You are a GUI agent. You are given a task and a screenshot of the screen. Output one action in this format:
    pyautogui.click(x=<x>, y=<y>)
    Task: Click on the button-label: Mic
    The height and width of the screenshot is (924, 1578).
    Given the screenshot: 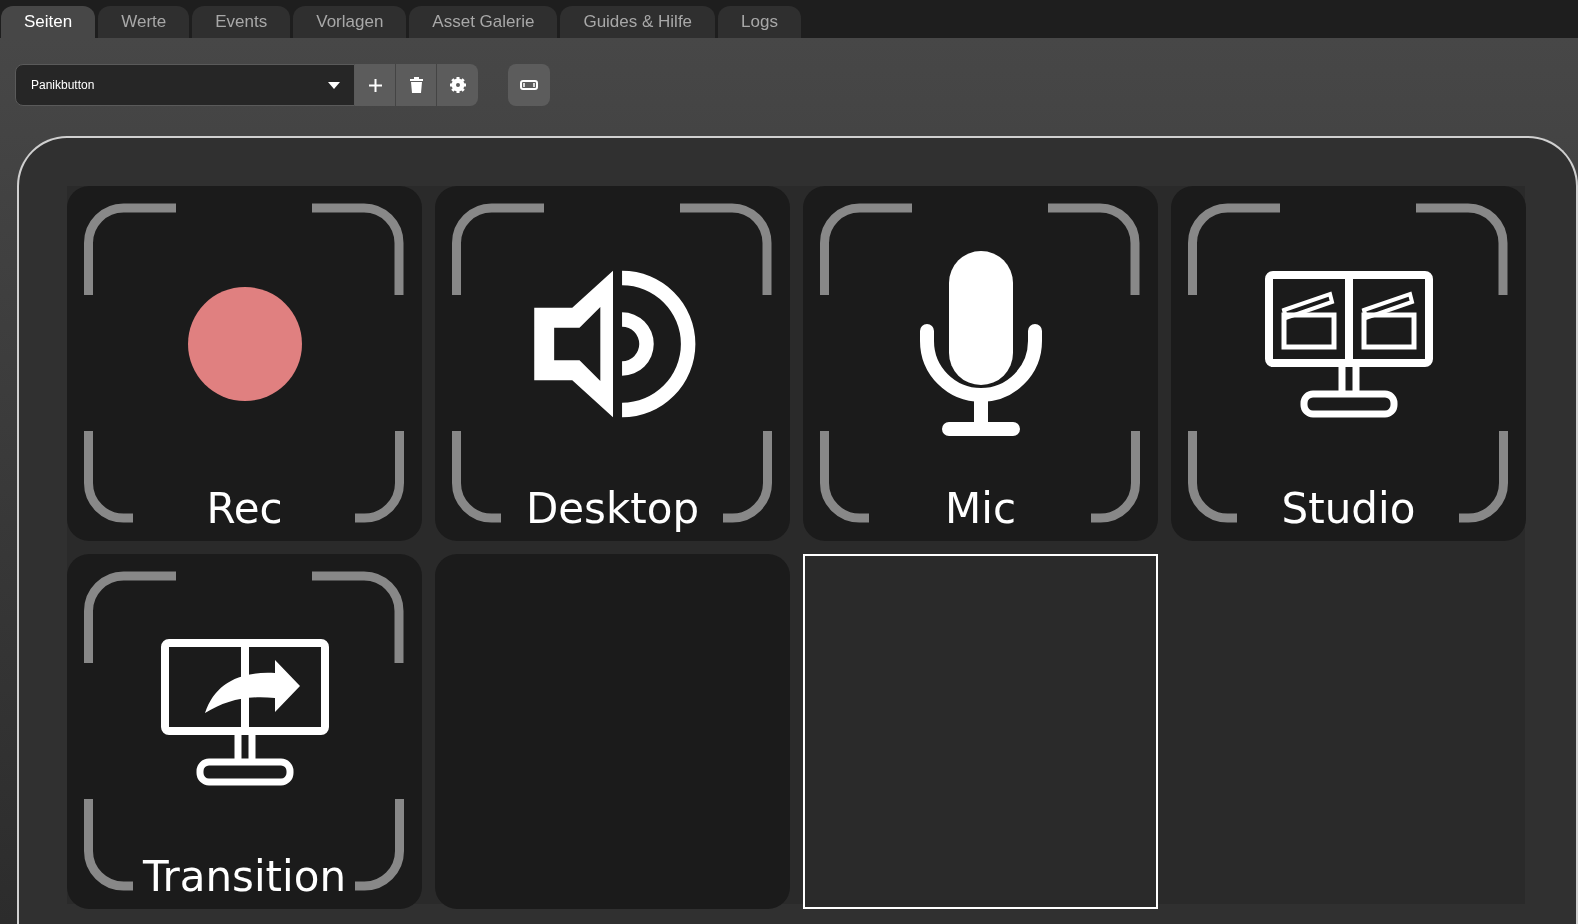 What is the action you would take?
    pyautogui.click(x=980, y=509)
    